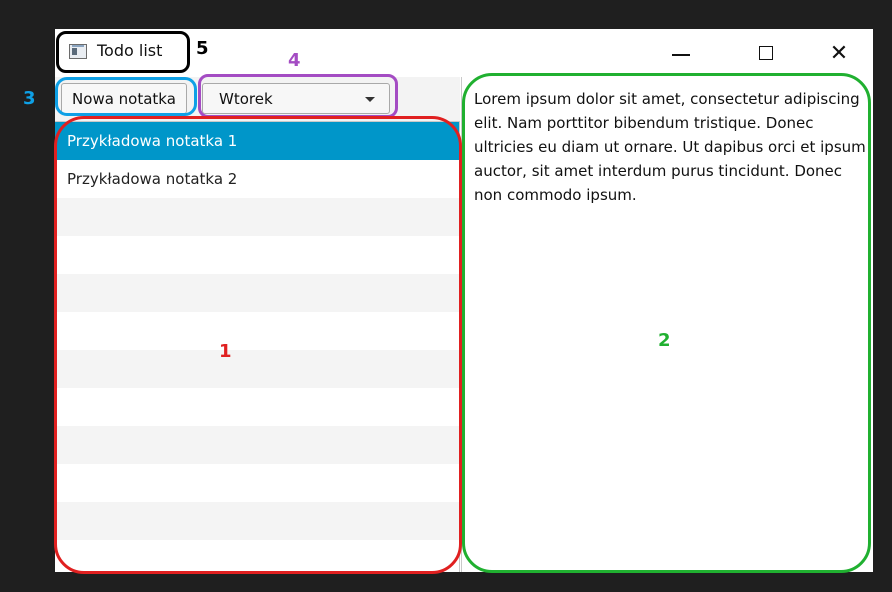 The image size is (892, 592). I want to click on close-button: ✕, so click(839, 53).